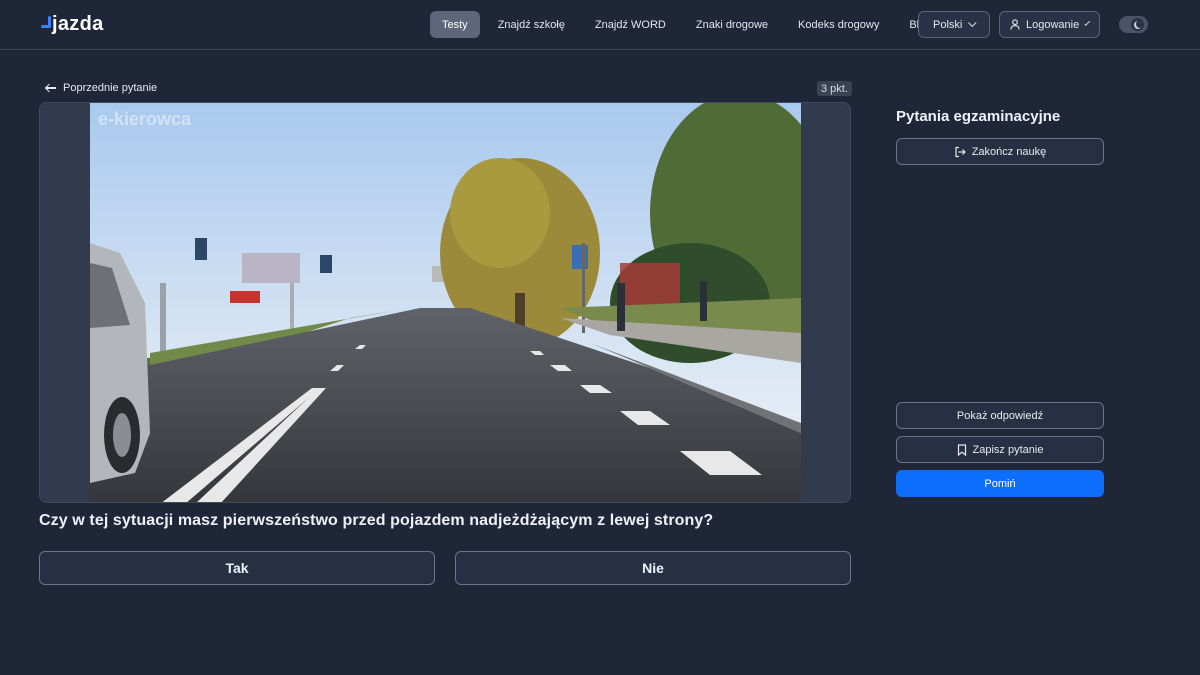  What do you see at coordinates (237, 568) in the screenshot?
I see `answer-yes-button: Tak` at bounding box center [237, 568].